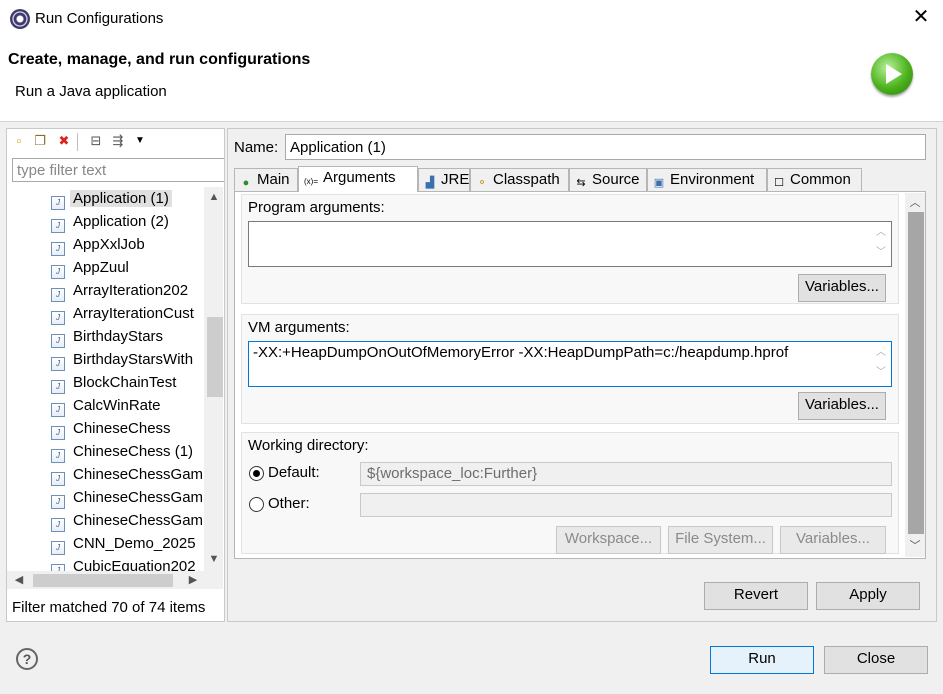 This screenshot has width=943, height=694. Describe the element at coordinates (19, 141) in the screenshot. I see `new-config-icon: ▫` at that location.